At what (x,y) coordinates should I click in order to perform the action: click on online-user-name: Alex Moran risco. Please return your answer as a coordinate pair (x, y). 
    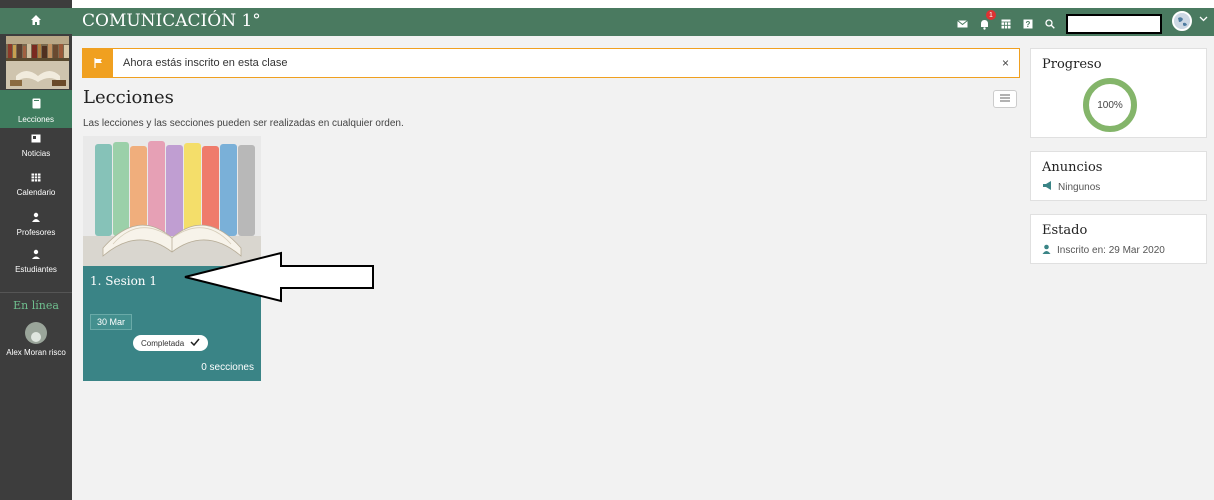
    Looking at the image, I should click on (36, 352).